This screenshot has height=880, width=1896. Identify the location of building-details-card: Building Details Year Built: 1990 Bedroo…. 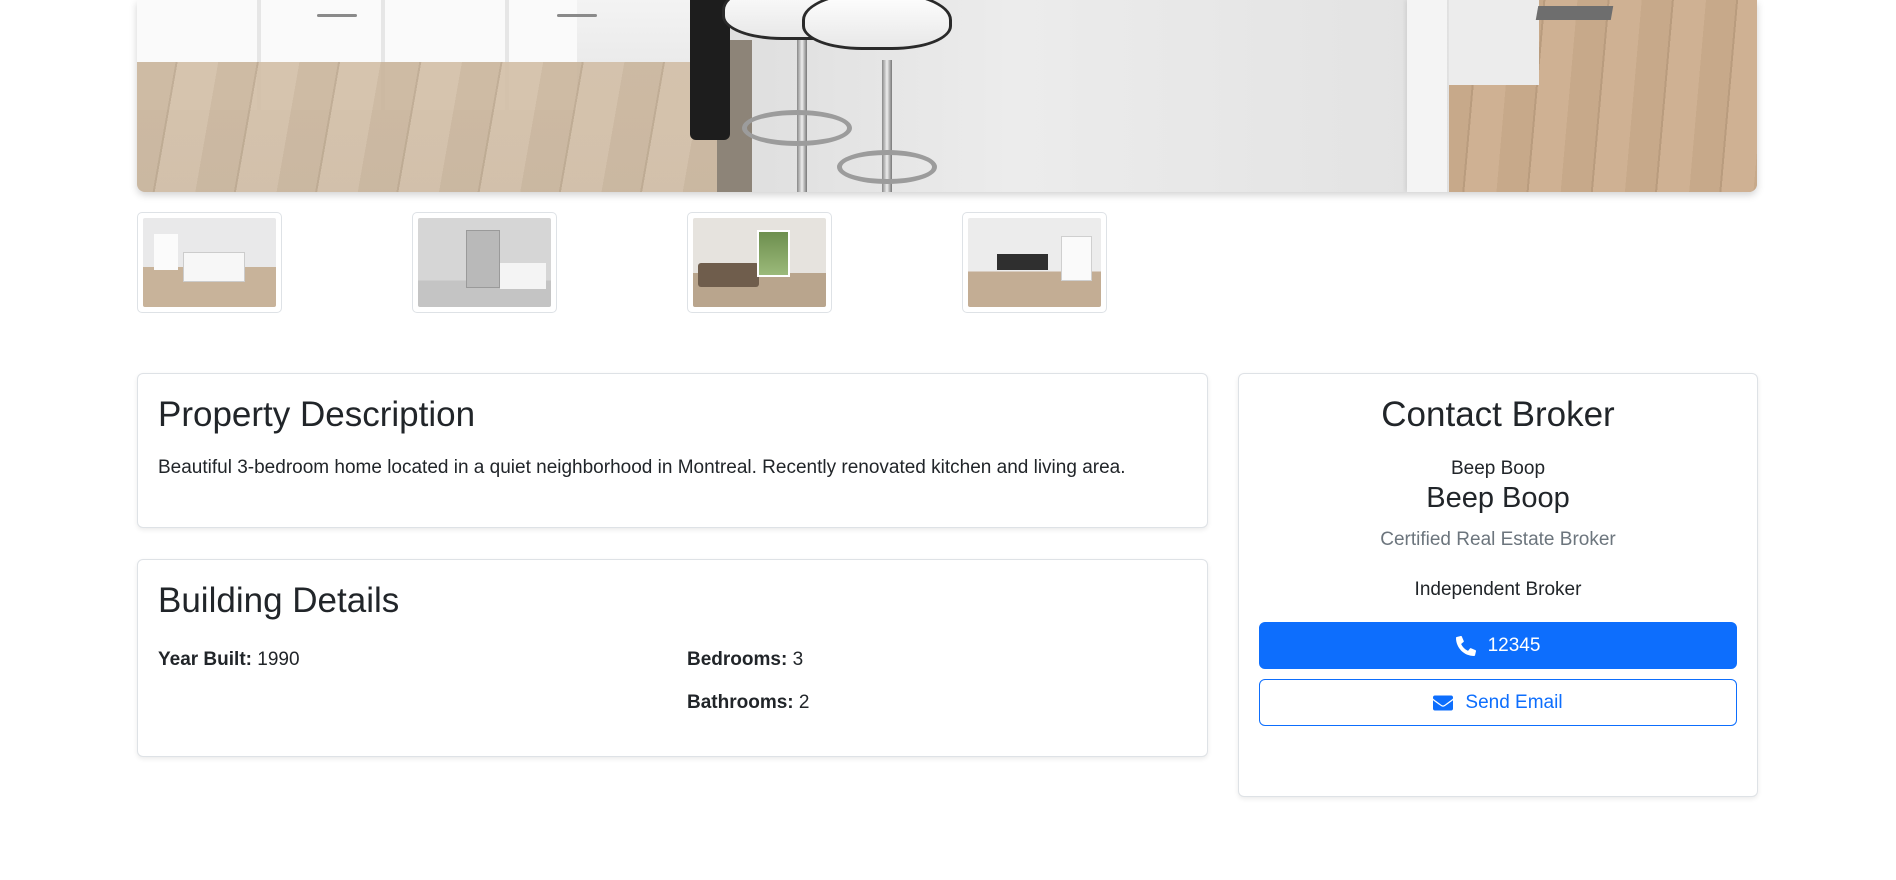
(672, 658).